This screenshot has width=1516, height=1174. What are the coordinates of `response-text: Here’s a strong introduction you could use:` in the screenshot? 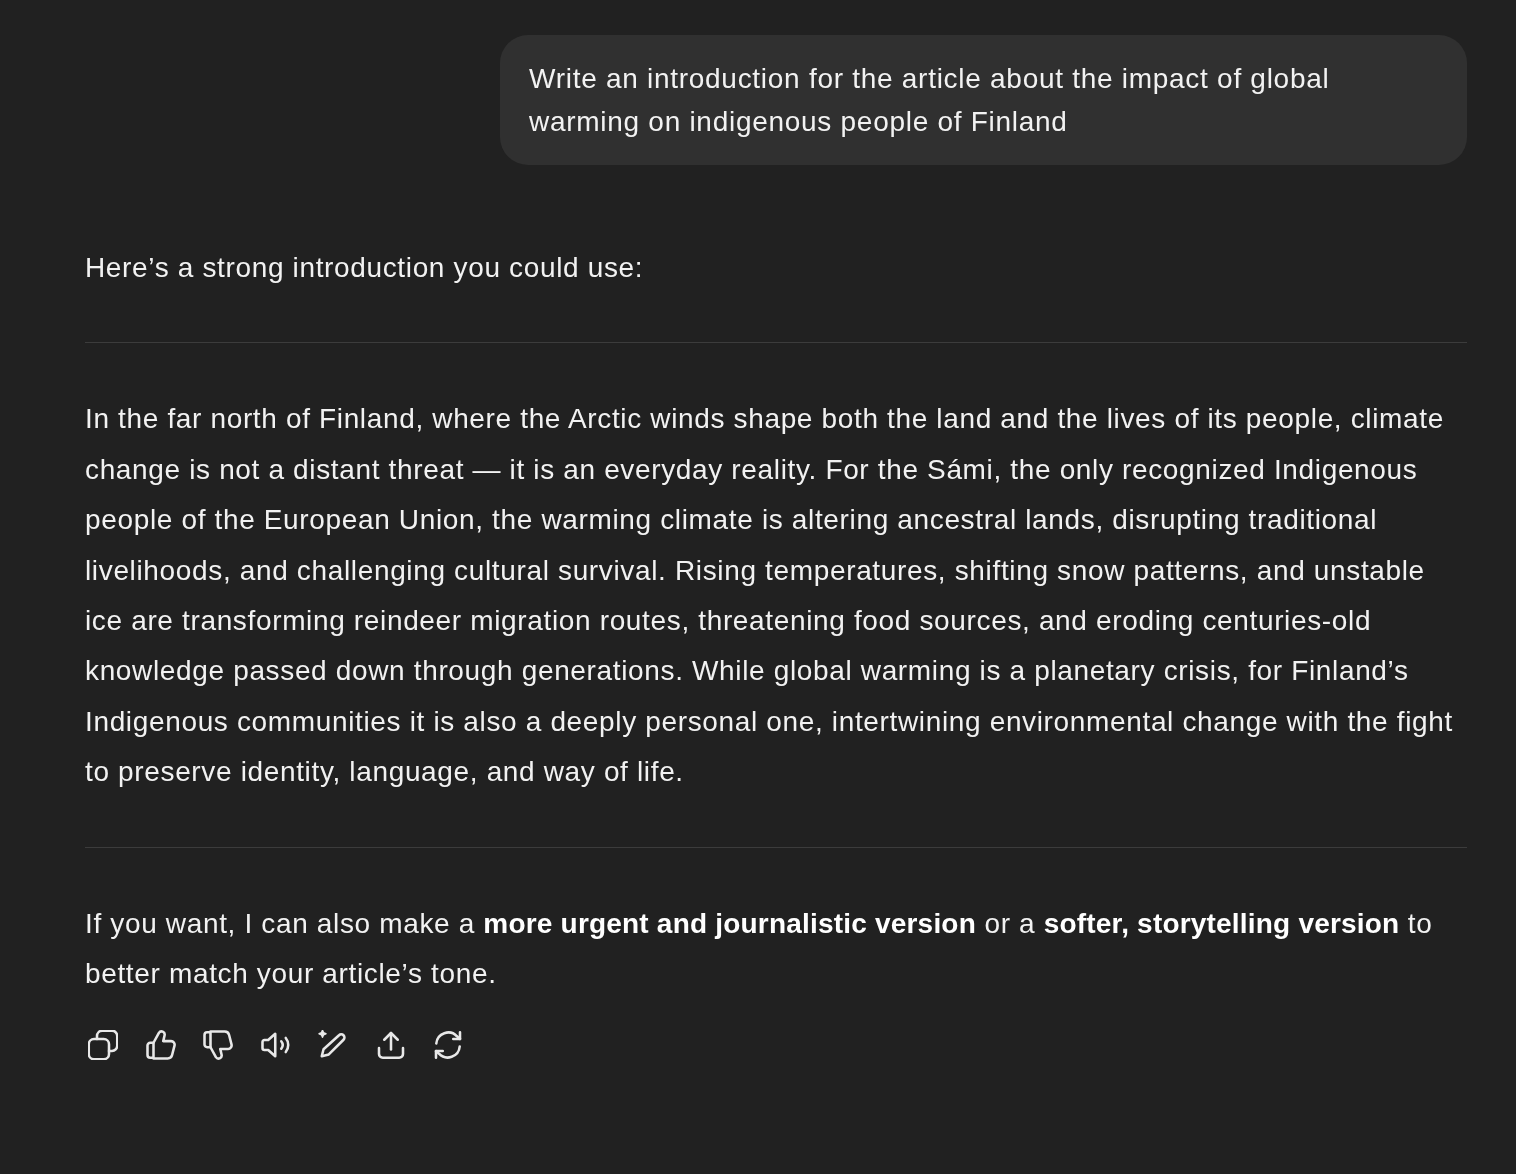 It's located at (365, 268).